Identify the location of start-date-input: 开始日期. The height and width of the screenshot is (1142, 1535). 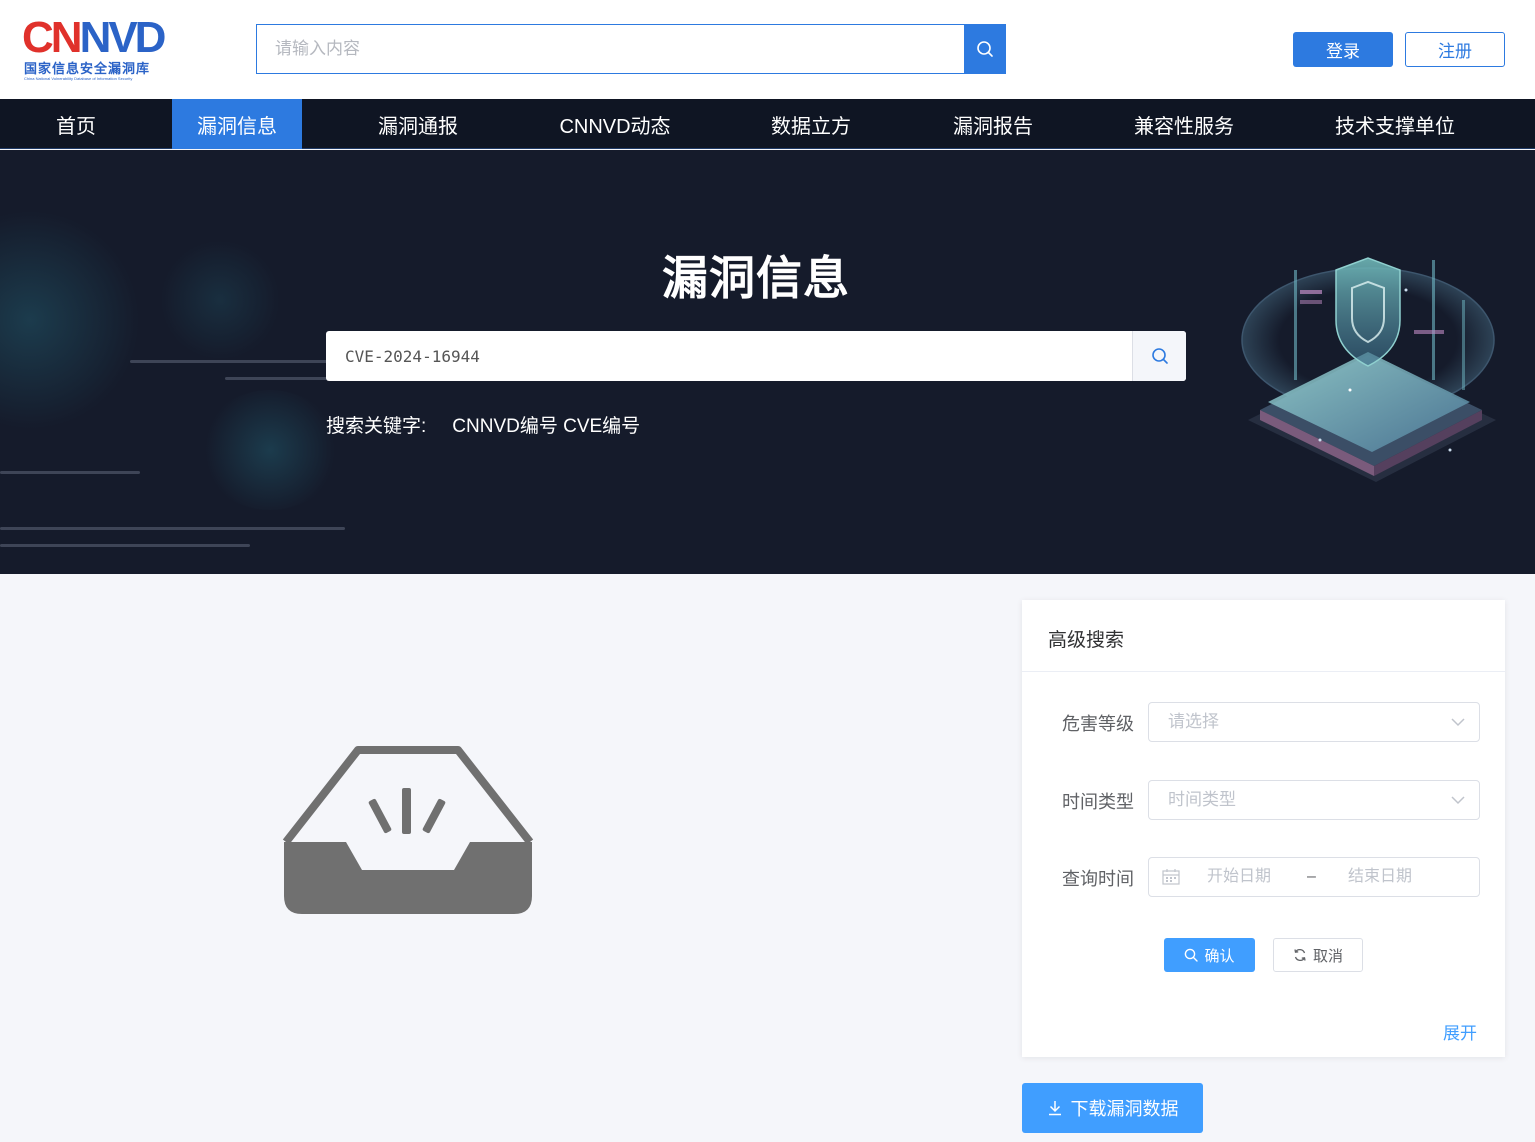
(1239, 877).